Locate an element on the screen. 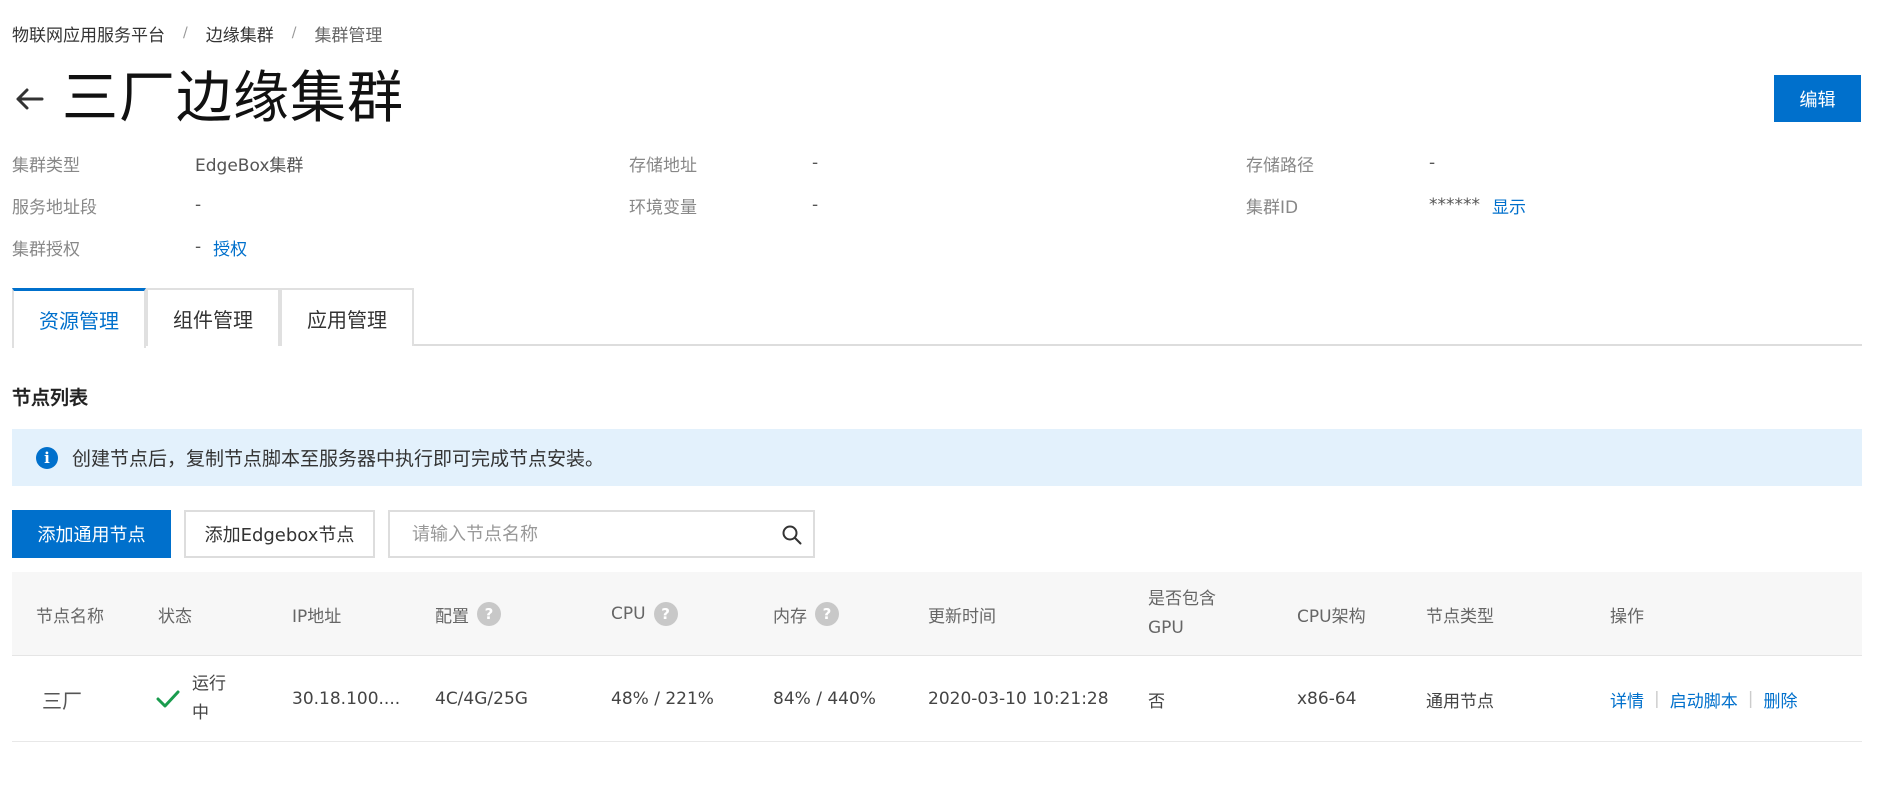 The image size is (1877, 808). info-label: 存储地址 is located at coordinates (663, 165).